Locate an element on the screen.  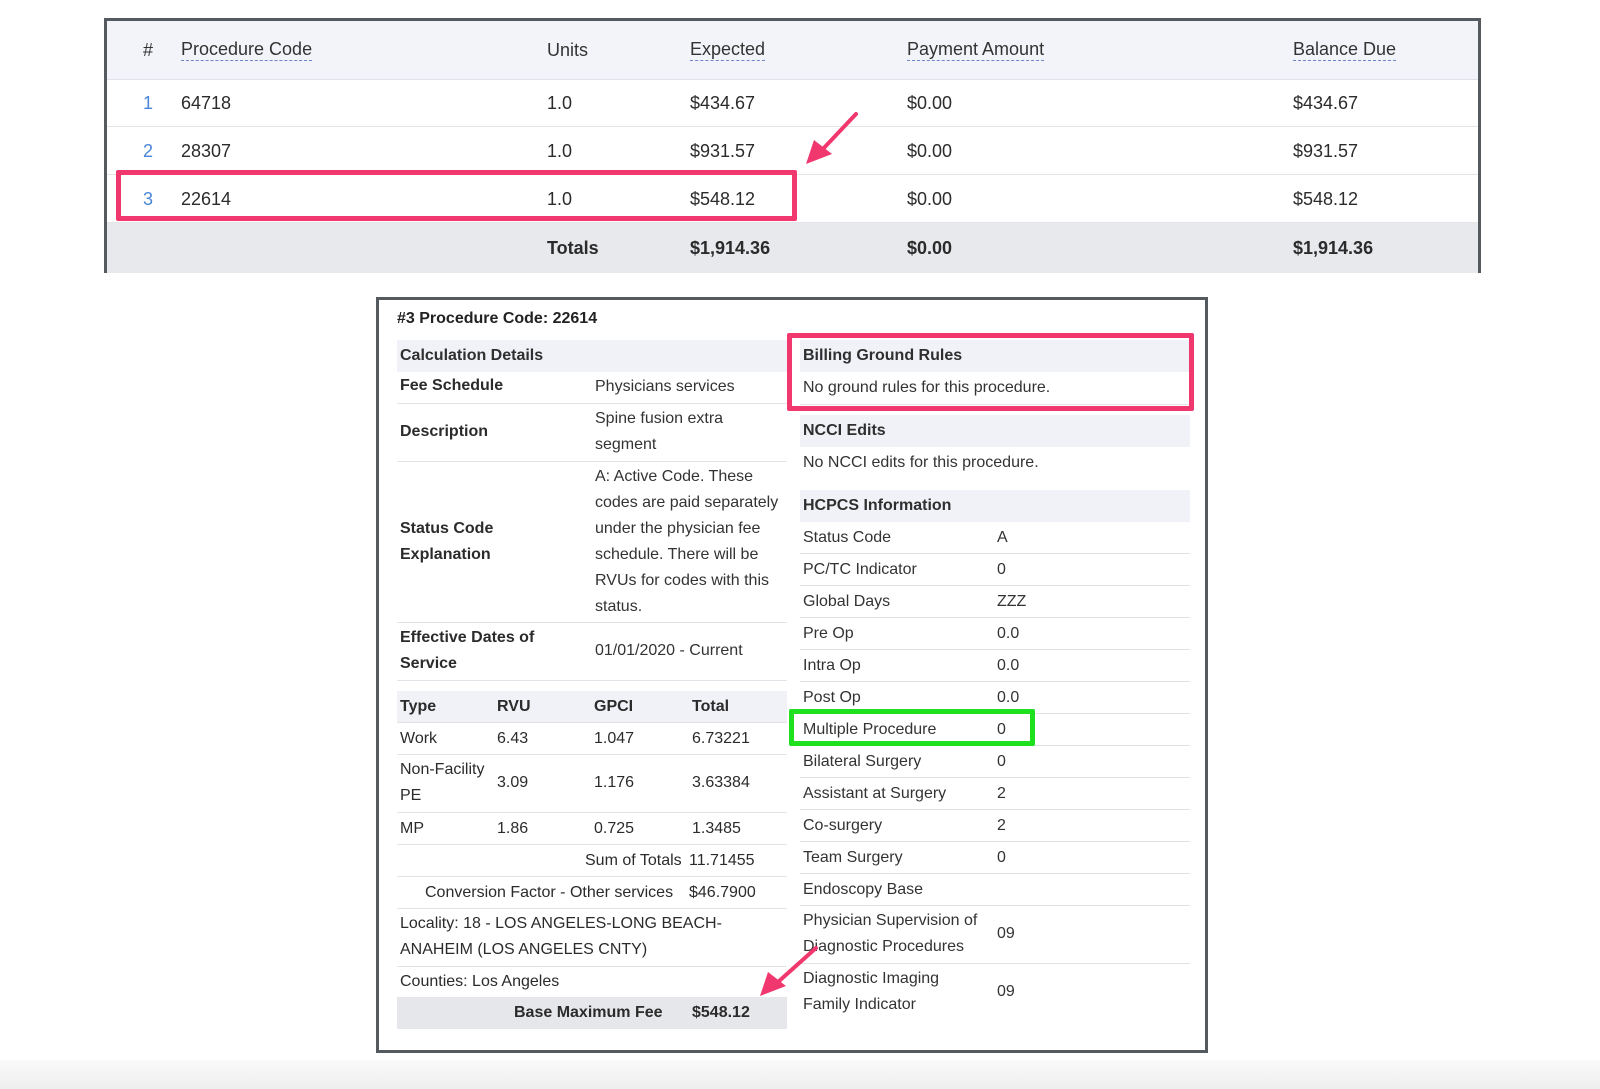
row-number-link: 1 is located at coordinates (148, 103).